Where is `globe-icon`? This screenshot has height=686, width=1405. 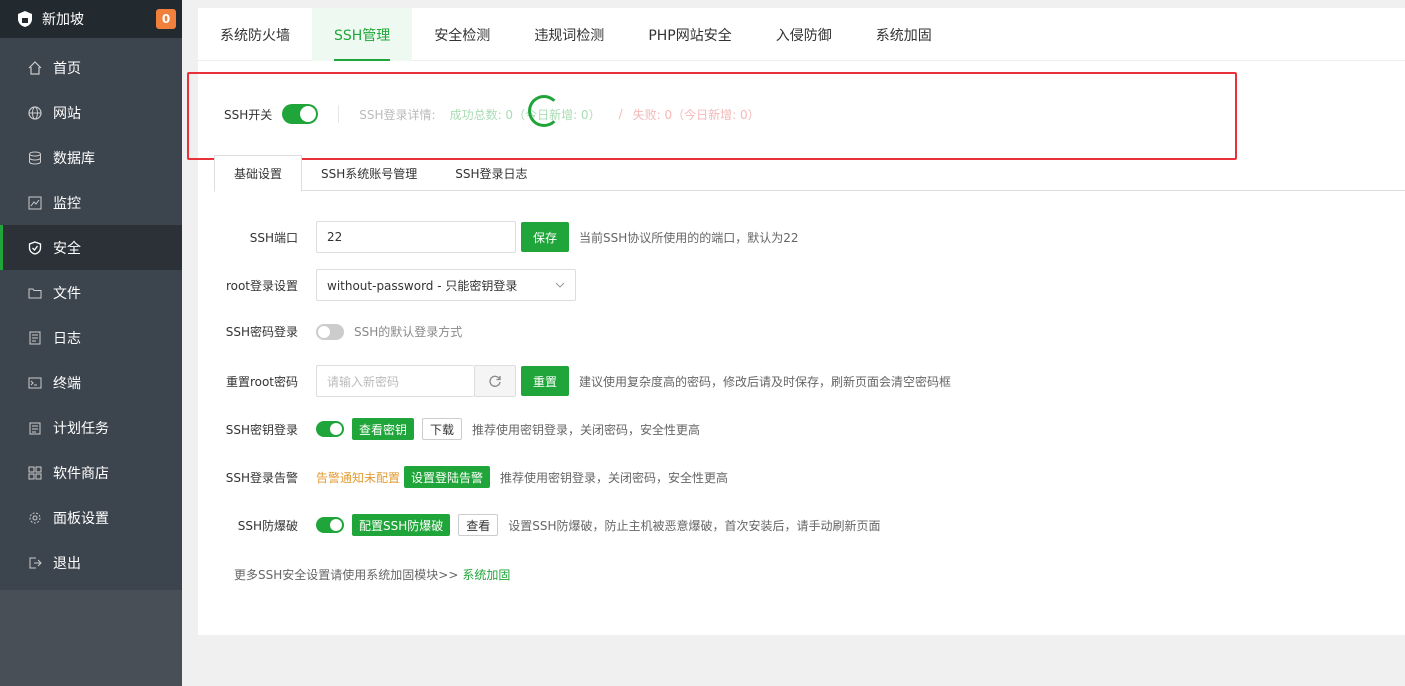
globe-icon is located at coordinates (35, 113).